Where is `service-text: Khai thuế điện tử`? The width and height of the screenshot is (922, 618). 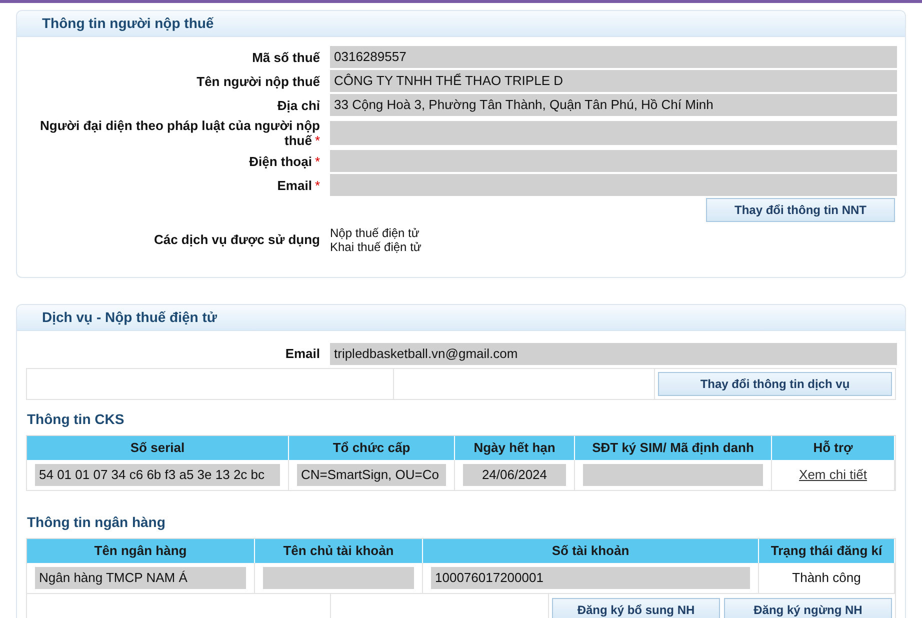
service-text: Khai thuế điện tử is located at coordinates (376, 247).